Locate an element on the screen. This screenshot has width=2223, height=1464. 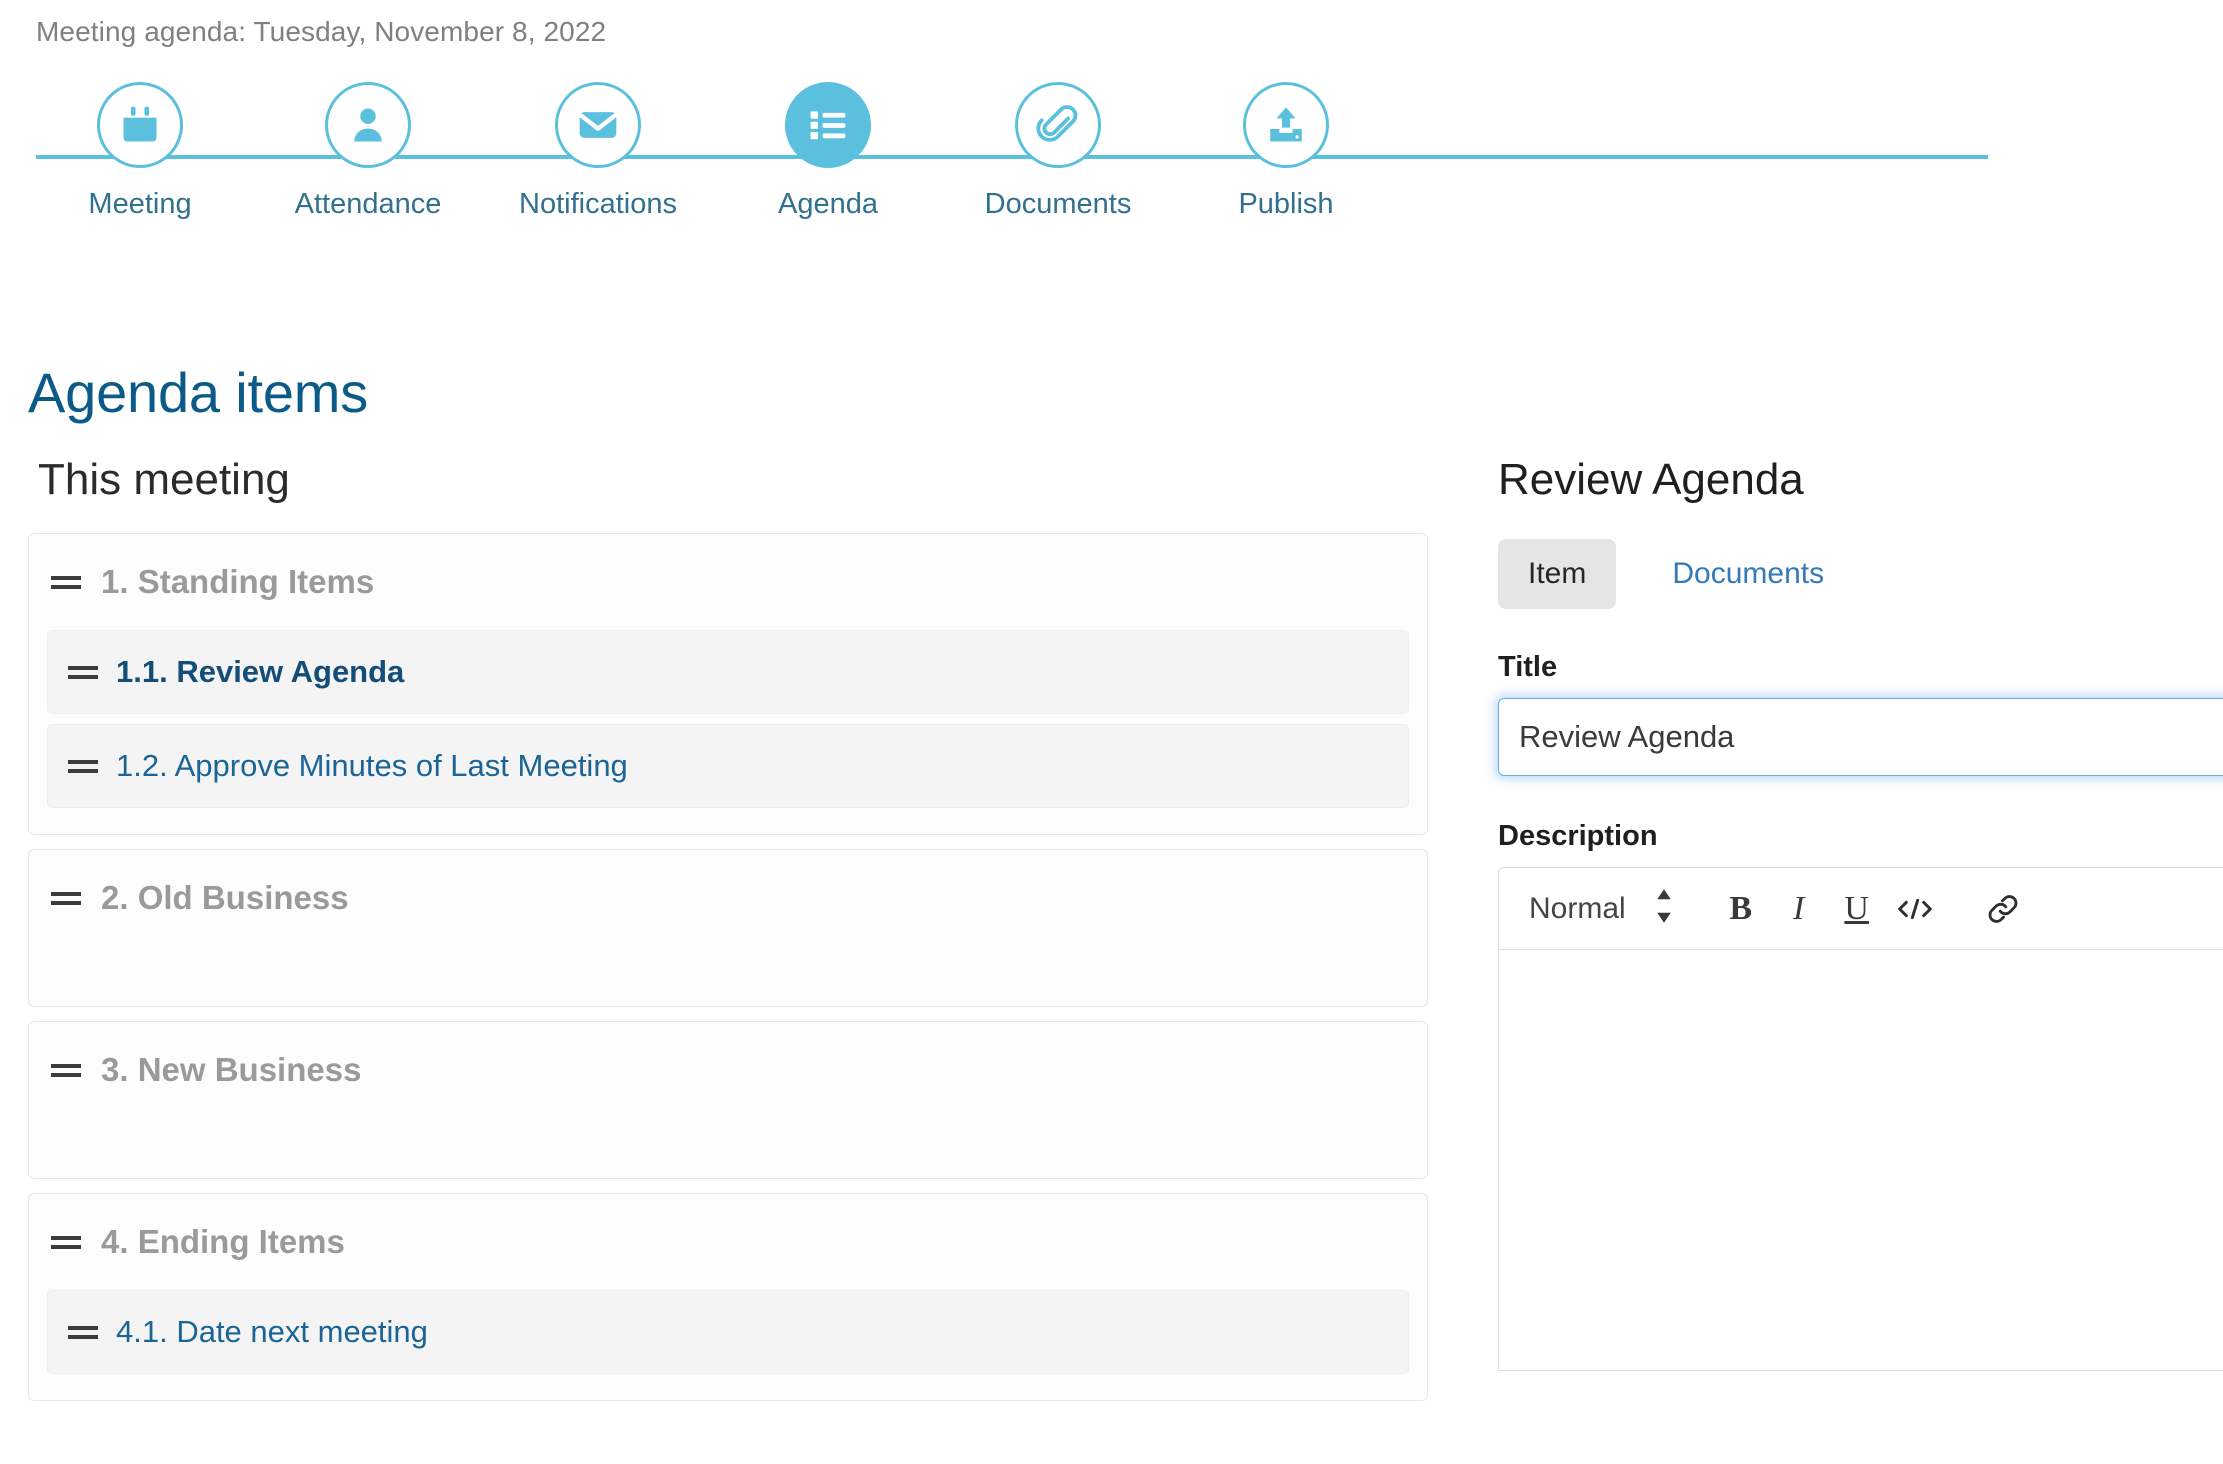
calendar-icon is located at coordinates (140, 125).